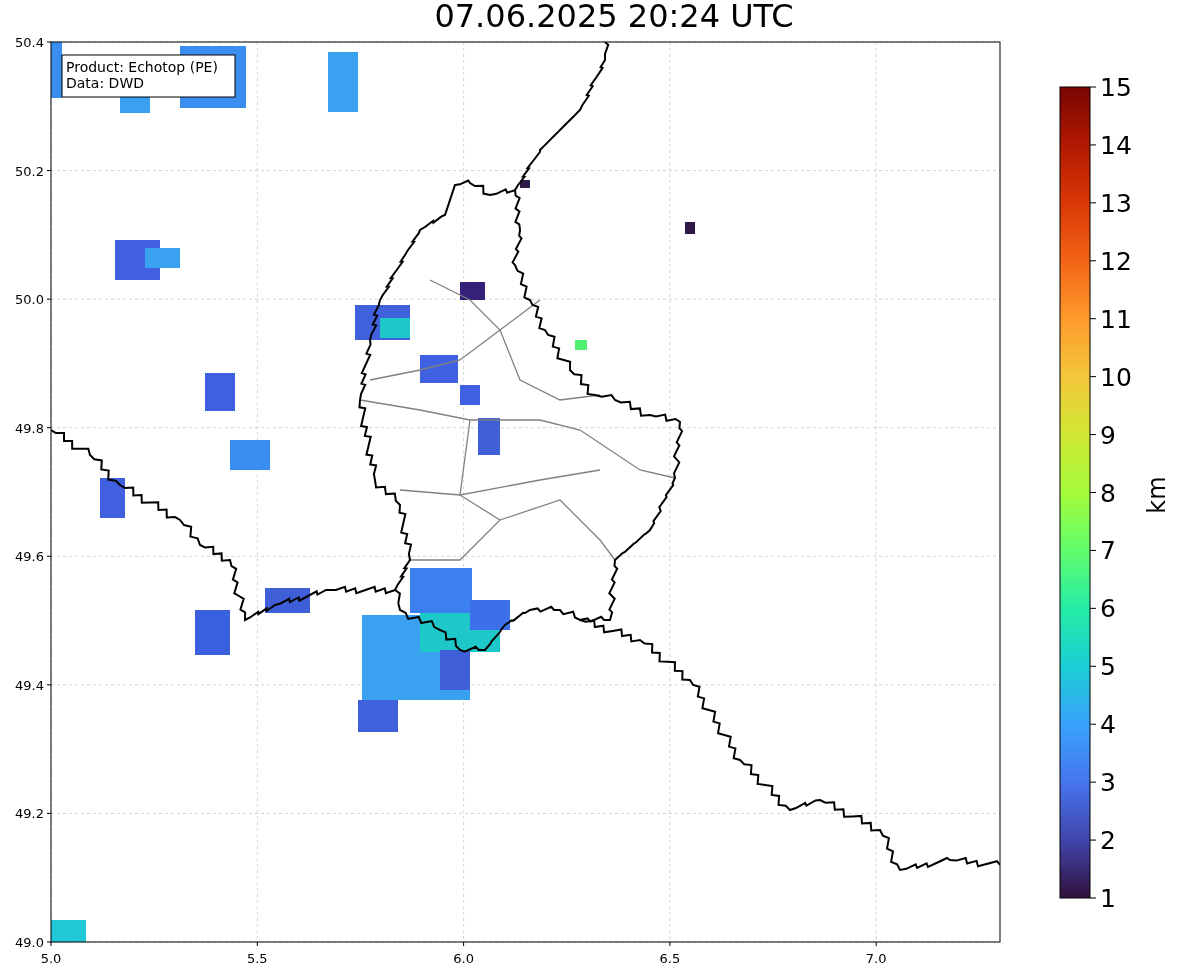  What do you see at coordinates (1108, 493) in the screenshot?
I see `colorbar-tick-label: 8` at bounding box center [1108, 493].